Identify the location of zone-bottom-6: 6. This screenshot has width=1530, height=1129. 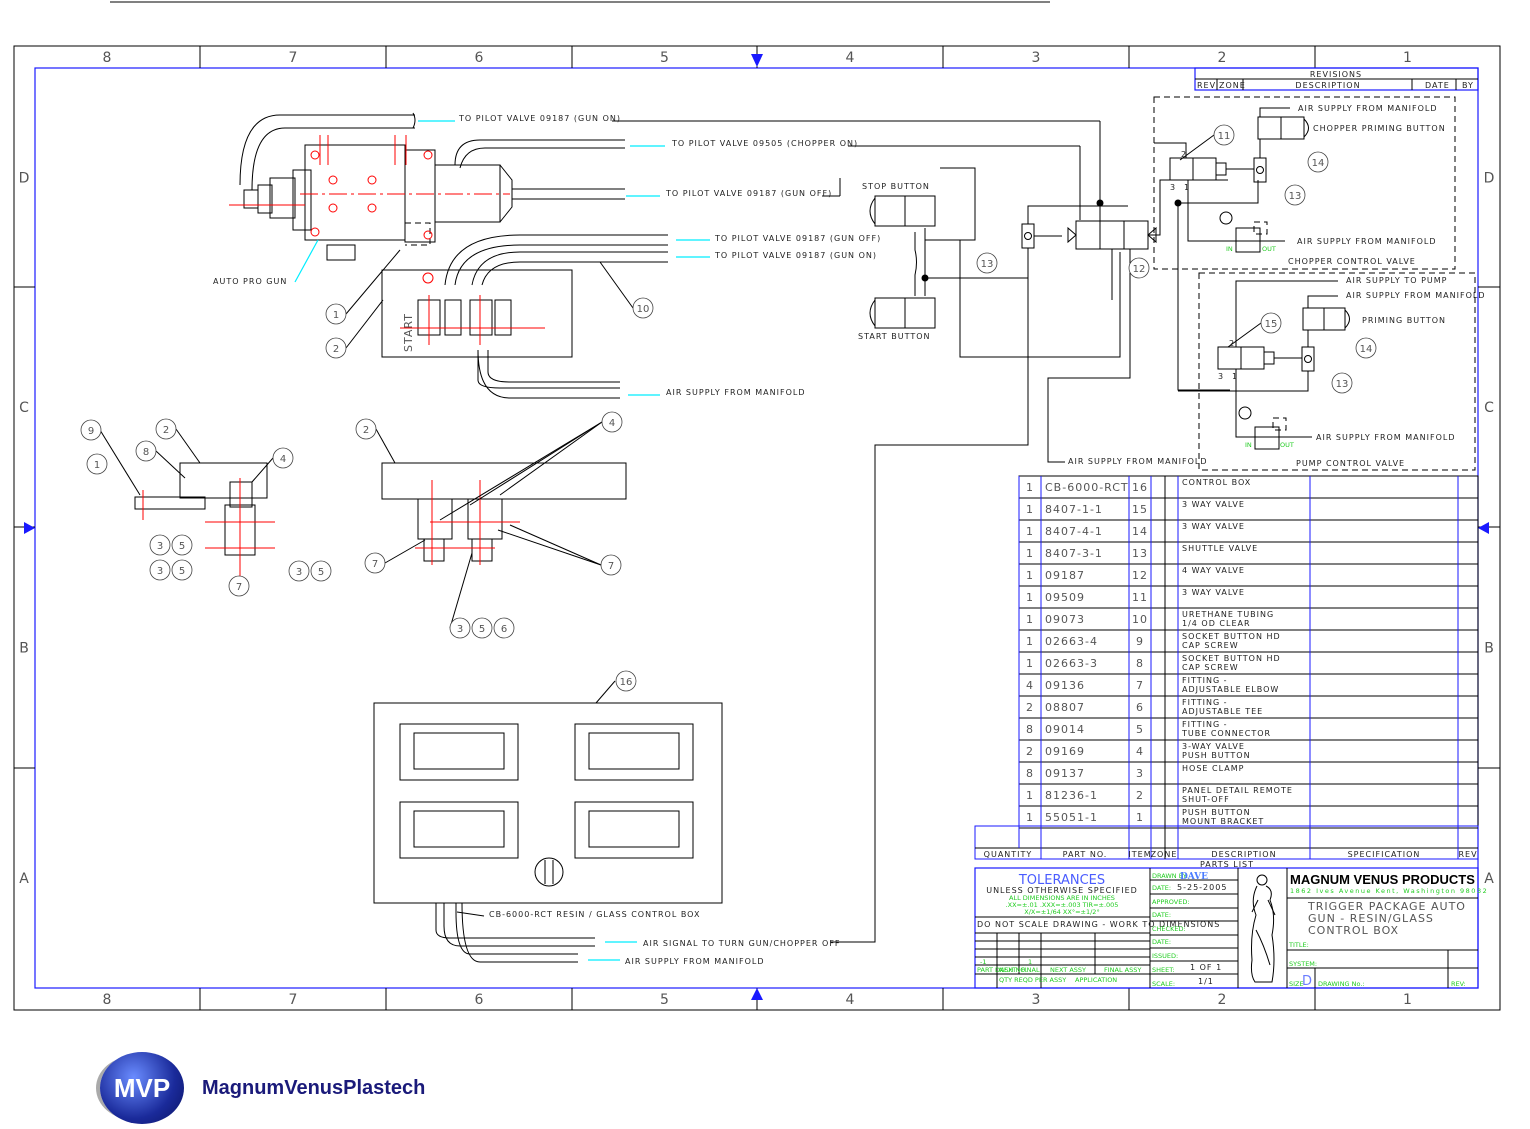
(479, 1000).